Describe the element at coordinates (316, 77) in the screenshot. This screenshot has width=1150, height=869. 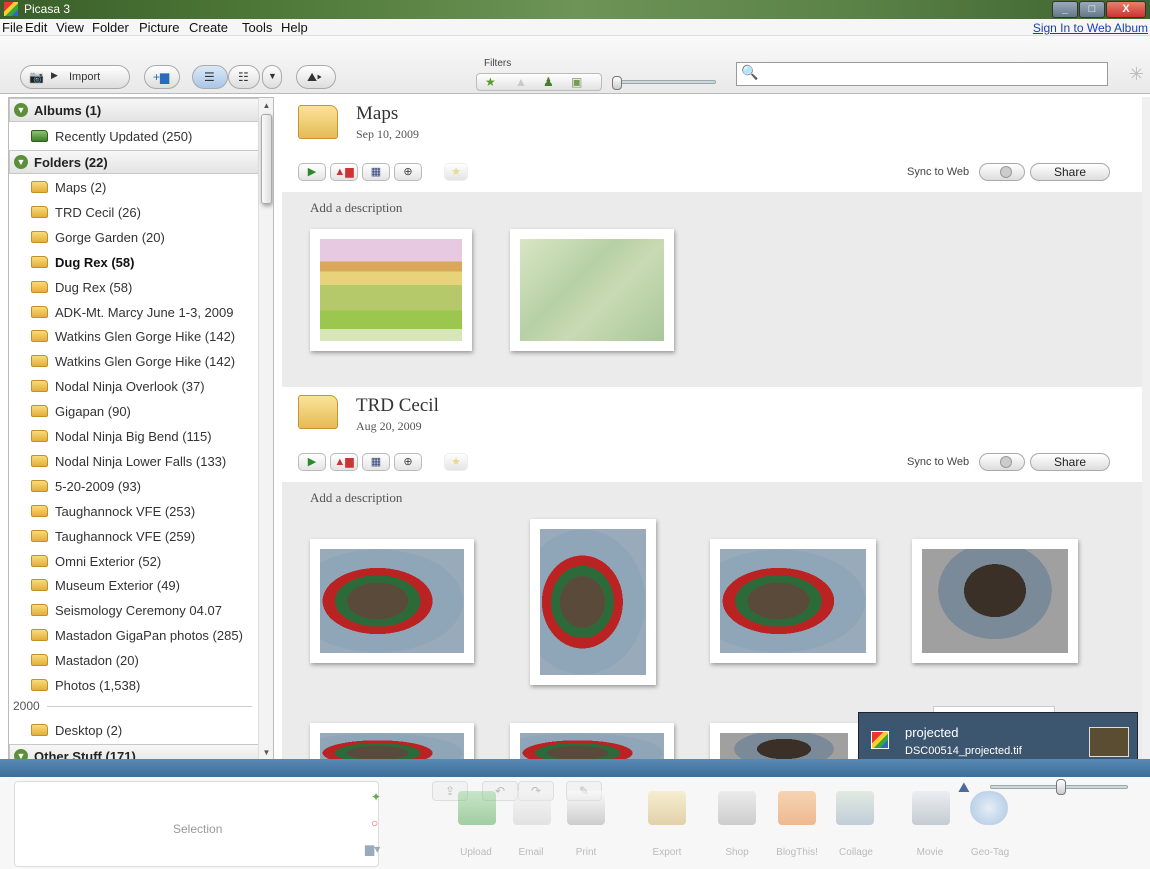
I see `slideshow-button: ⛰▸` at that location.